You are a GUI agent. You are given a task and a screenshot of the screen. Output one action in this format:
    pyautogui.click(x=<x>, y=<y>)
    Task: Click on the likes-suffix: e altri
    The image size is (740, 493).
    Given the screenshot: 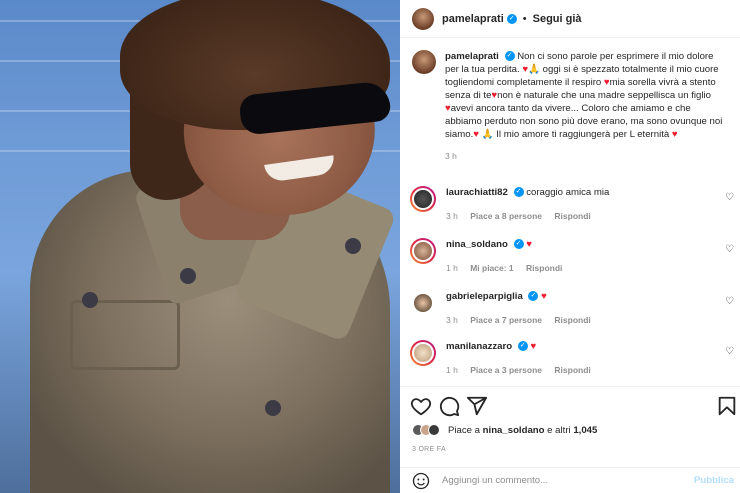 What is the action you would take?
    pyautogui.click(x=559, y=430)
    